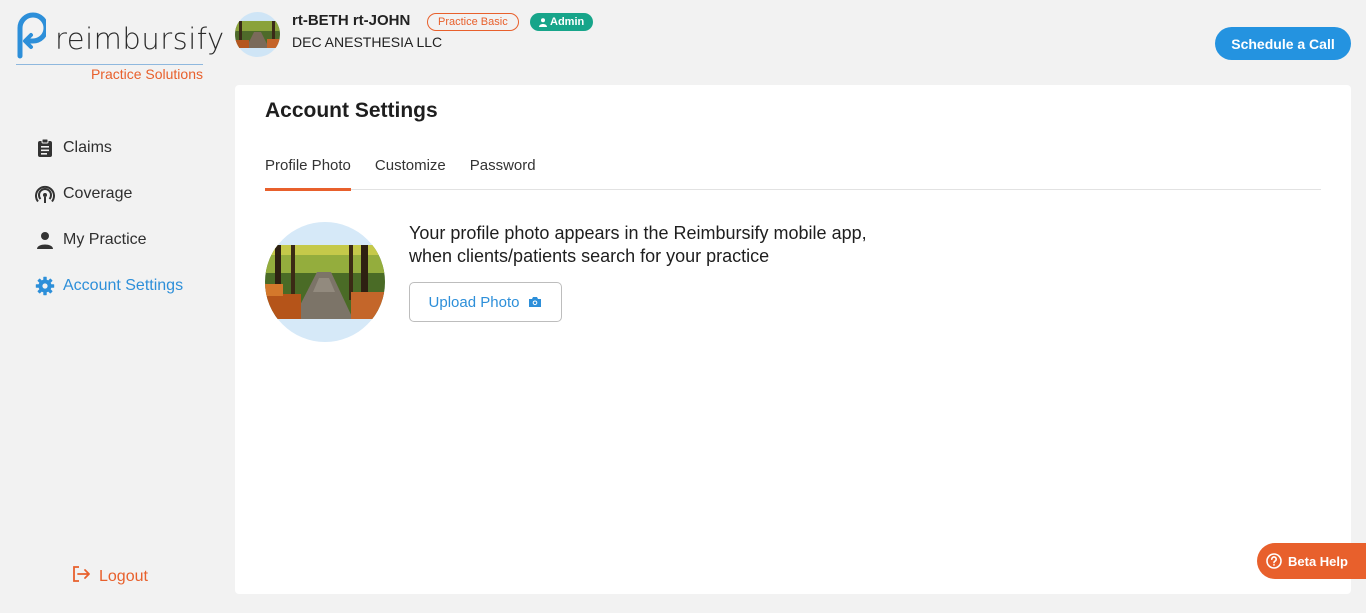  Describe the element at coordinates (410, 172) in the screenshot. I see `tab-customize: Customize` at that location.